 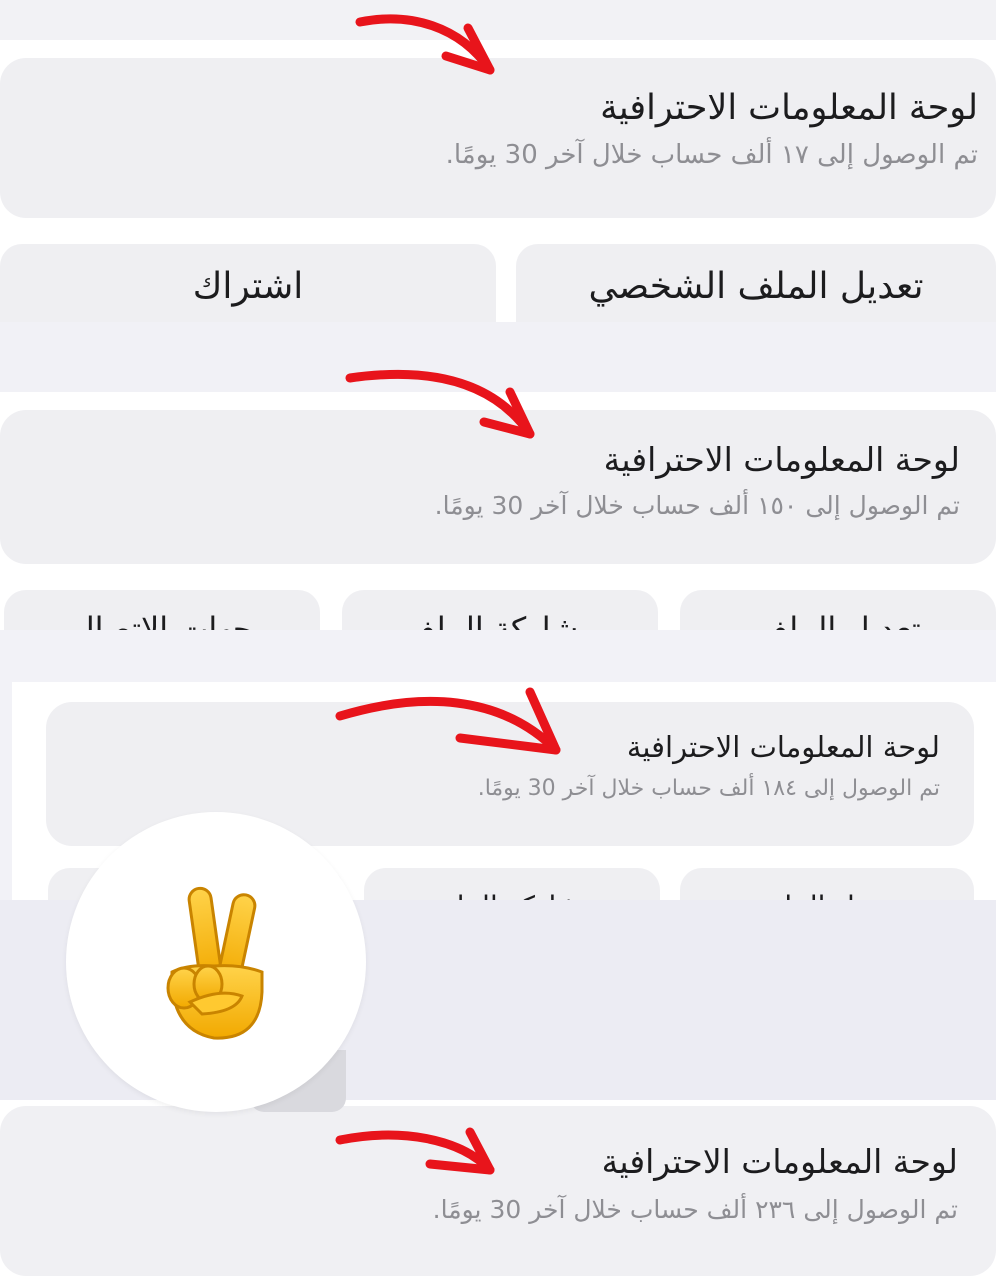 I want to click on contacts-button: جهات الاتصال, so click(x=162, y=610).